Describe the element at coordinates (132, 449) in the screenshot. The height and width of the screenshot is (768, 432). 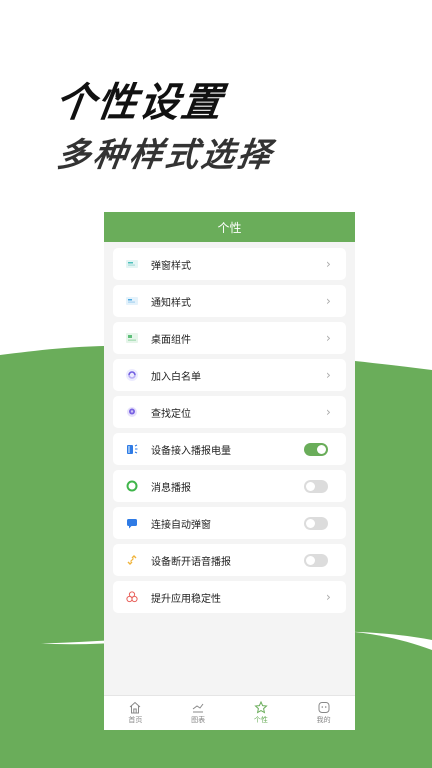
I see `battery-speaker-icon` at that location.